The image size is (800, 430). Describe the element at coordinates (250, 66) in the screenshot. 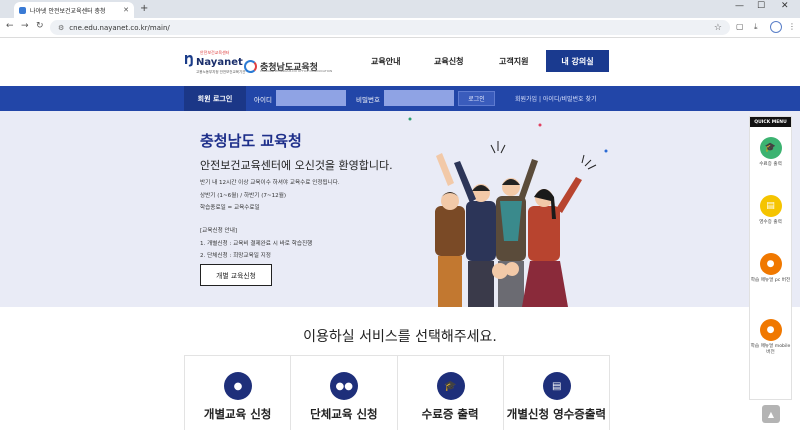

I see `education-office-emblem-icon` at that location.